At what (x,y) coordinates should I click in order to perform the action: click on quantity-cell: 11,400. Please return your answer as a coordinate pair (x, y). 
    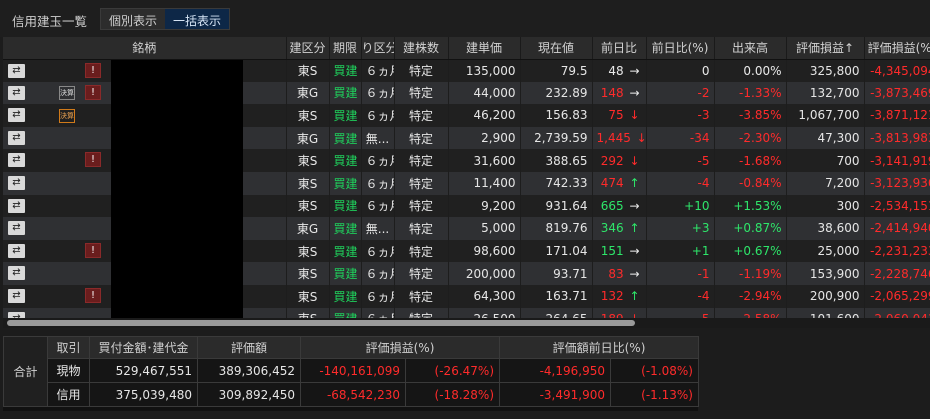
    Looking at the image, I should click on (484, 183).